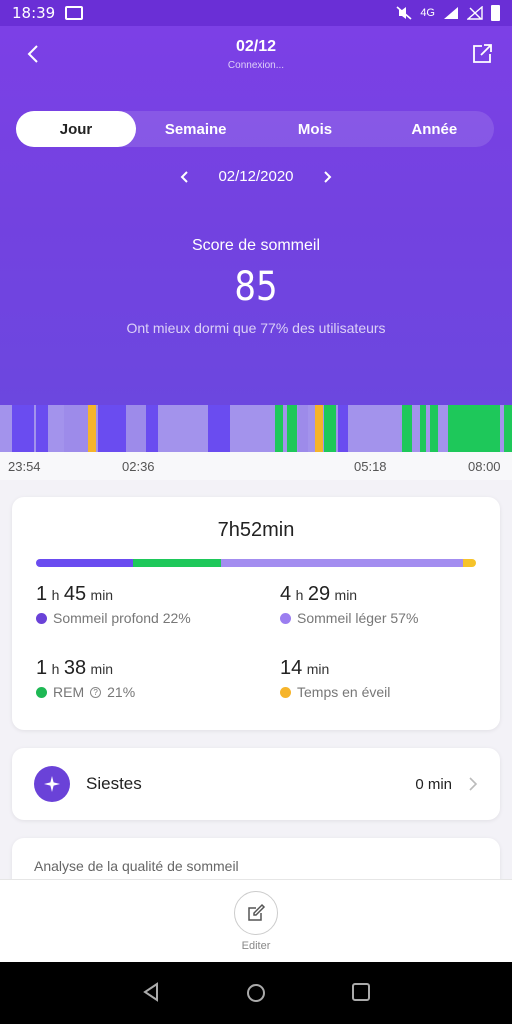  Describe the element at coordinates (433, 784) in the screenshot. I see `naps-value: 0 min` at that location.